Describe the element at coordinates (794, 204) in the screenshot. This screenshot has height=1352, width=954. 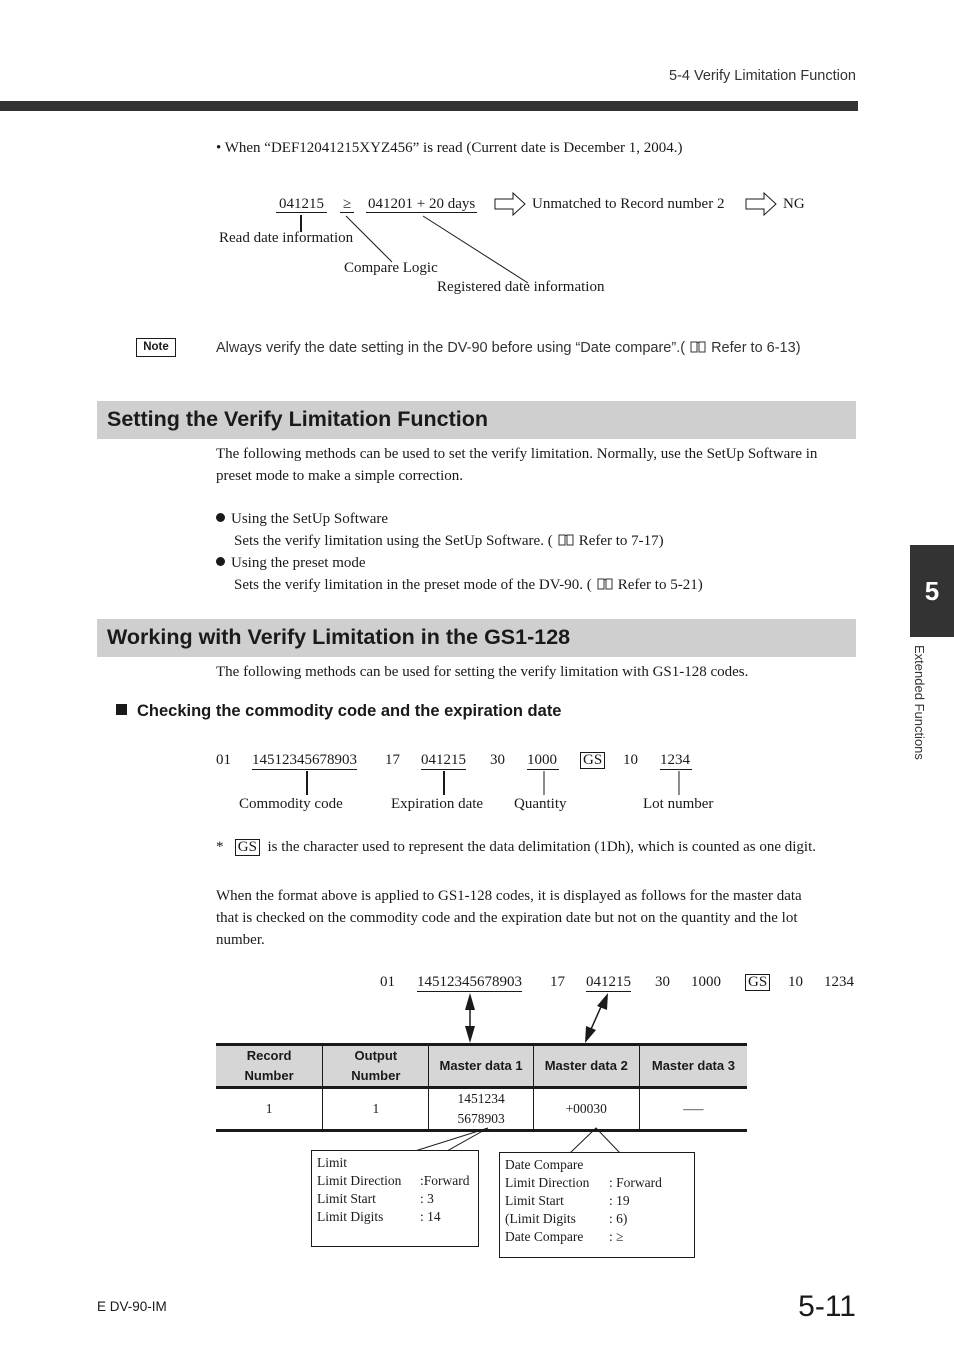
I see `result-final: NG` at that location.